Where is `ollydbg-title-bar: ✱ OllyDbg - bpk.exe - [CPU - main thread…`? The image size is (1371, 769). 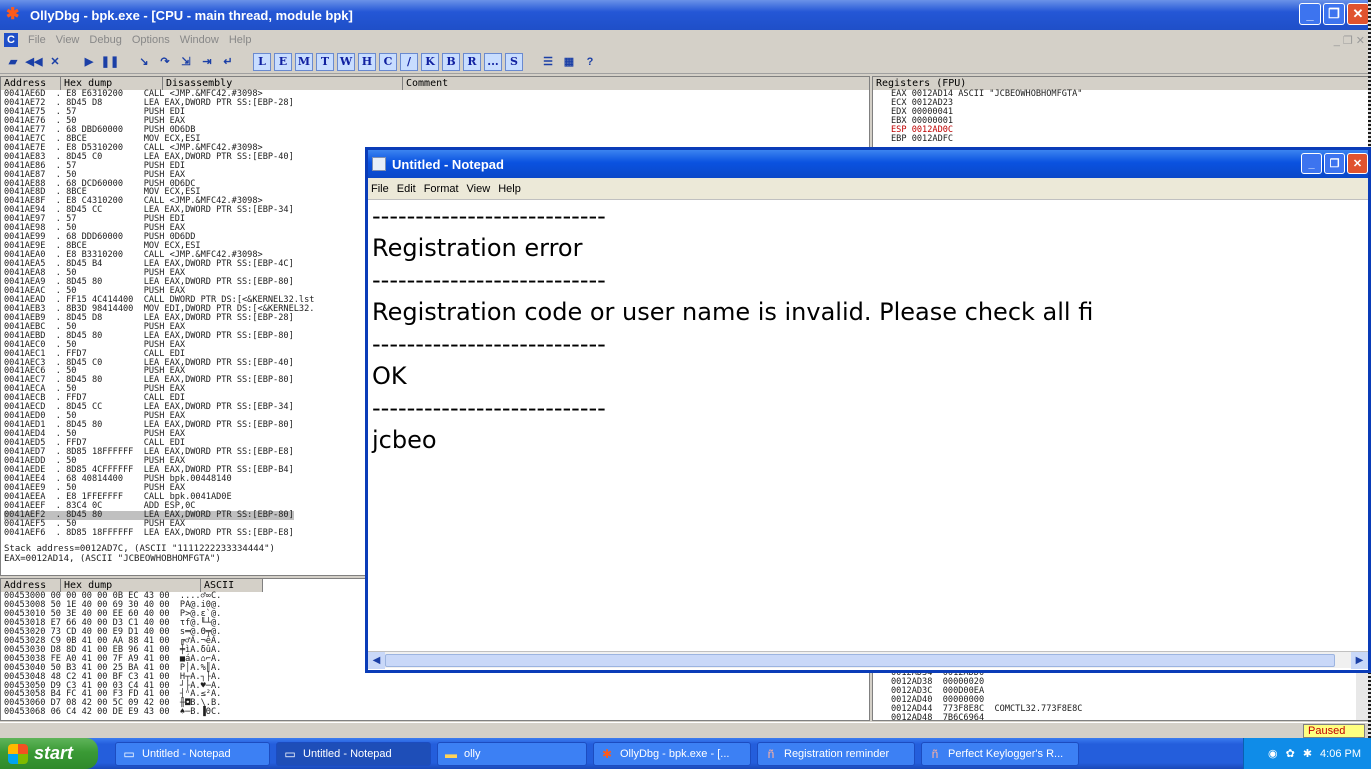 ollydbg-title-bar: ✱ OllyDbg - bpk.exe - [CPU - main thread… is located at coordinates (685, 15).